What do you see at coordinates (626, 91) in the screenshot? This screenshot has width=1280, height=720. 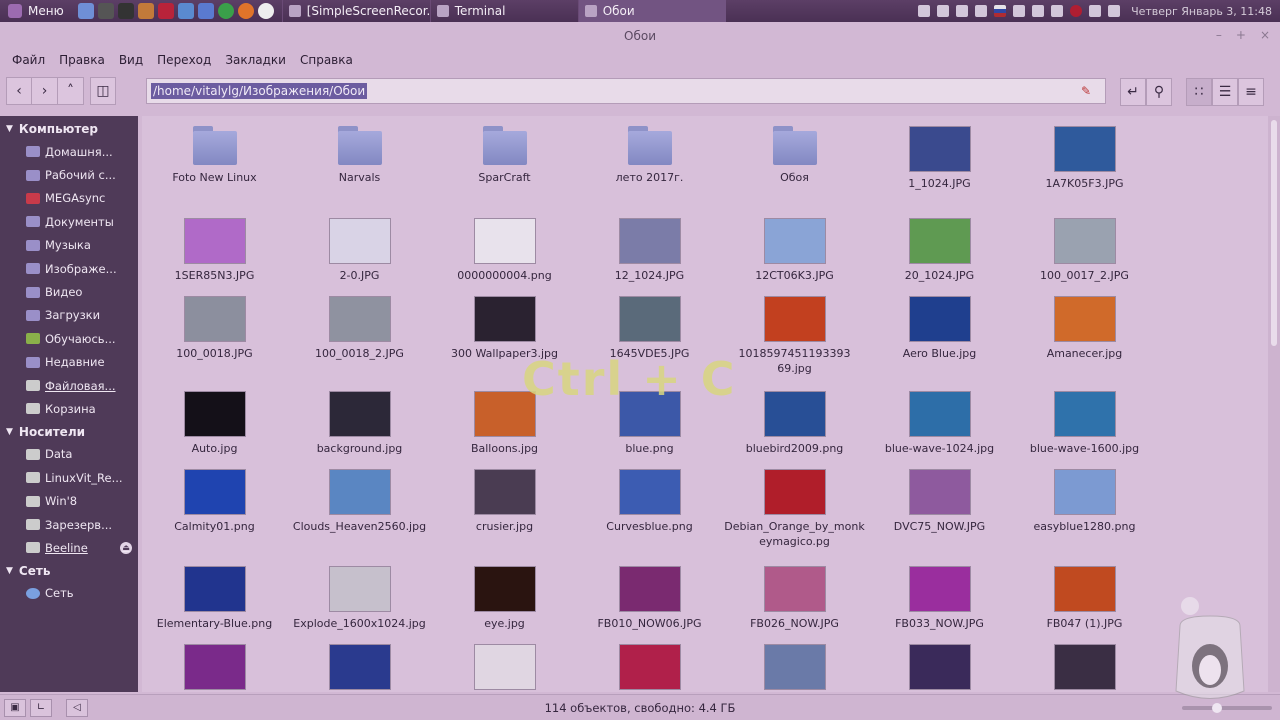 I see `location-bar: /home/vitalylg/Изображения/Обои ✎` at bounding box center [626, 91].